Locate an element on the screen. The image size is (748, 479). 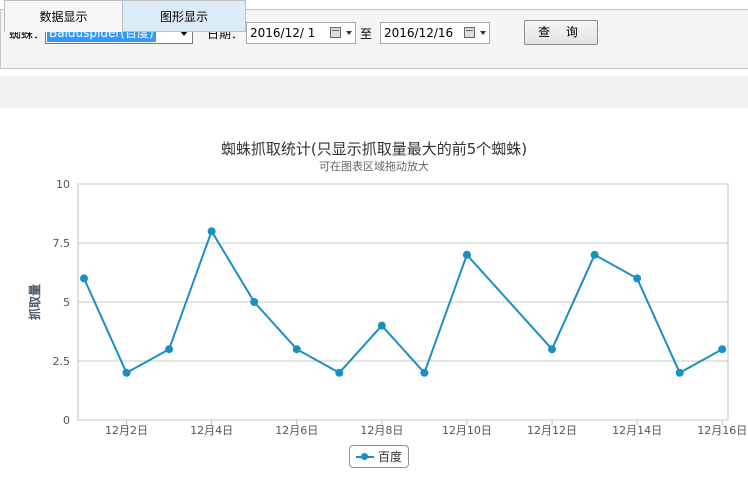
x-tick-label: 12月4日 is located at coordinates (211, 430).